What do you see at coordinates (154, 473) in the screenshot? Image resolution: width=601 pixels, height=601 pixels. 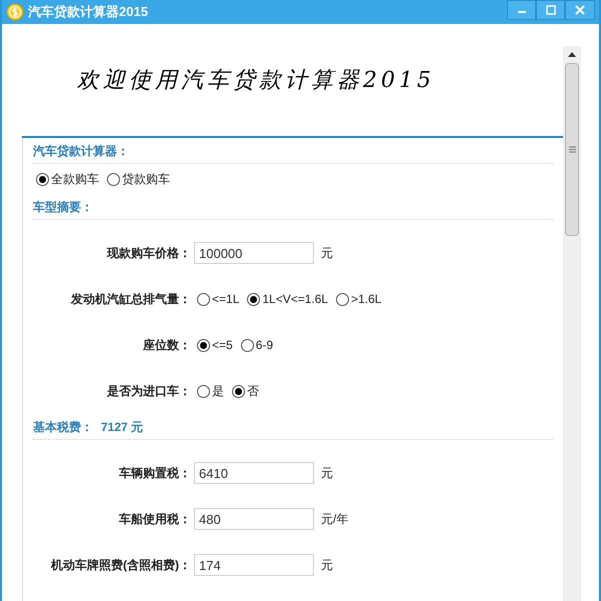 I see `field-label: 车辆购置税：` at bounding box center [154, 473].